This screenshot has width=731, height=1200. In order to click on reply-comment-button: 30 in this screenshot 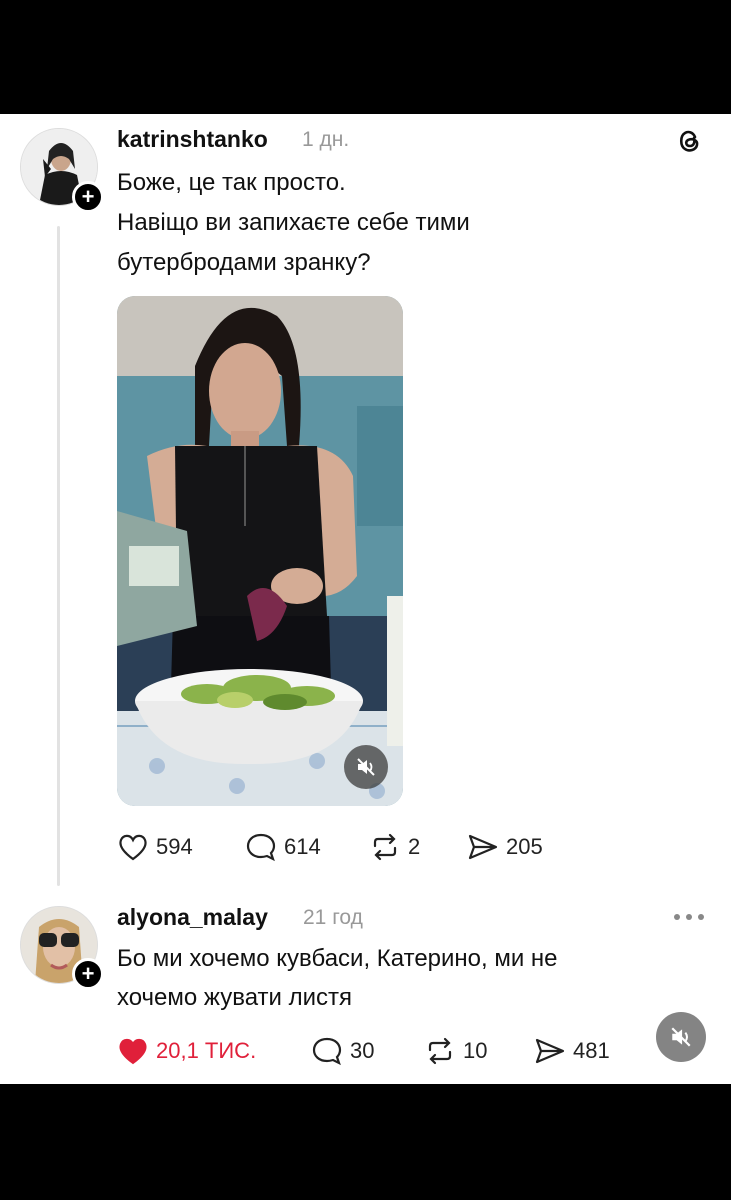, I will do `click(342, 1051)`.